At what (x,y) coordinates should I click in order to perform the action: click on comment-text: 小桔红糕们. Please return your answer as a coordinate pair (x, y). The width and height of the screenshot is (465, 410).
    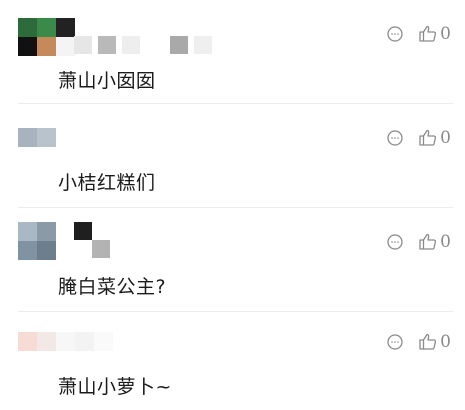
    Looking at the image, I should click on (107, 183).